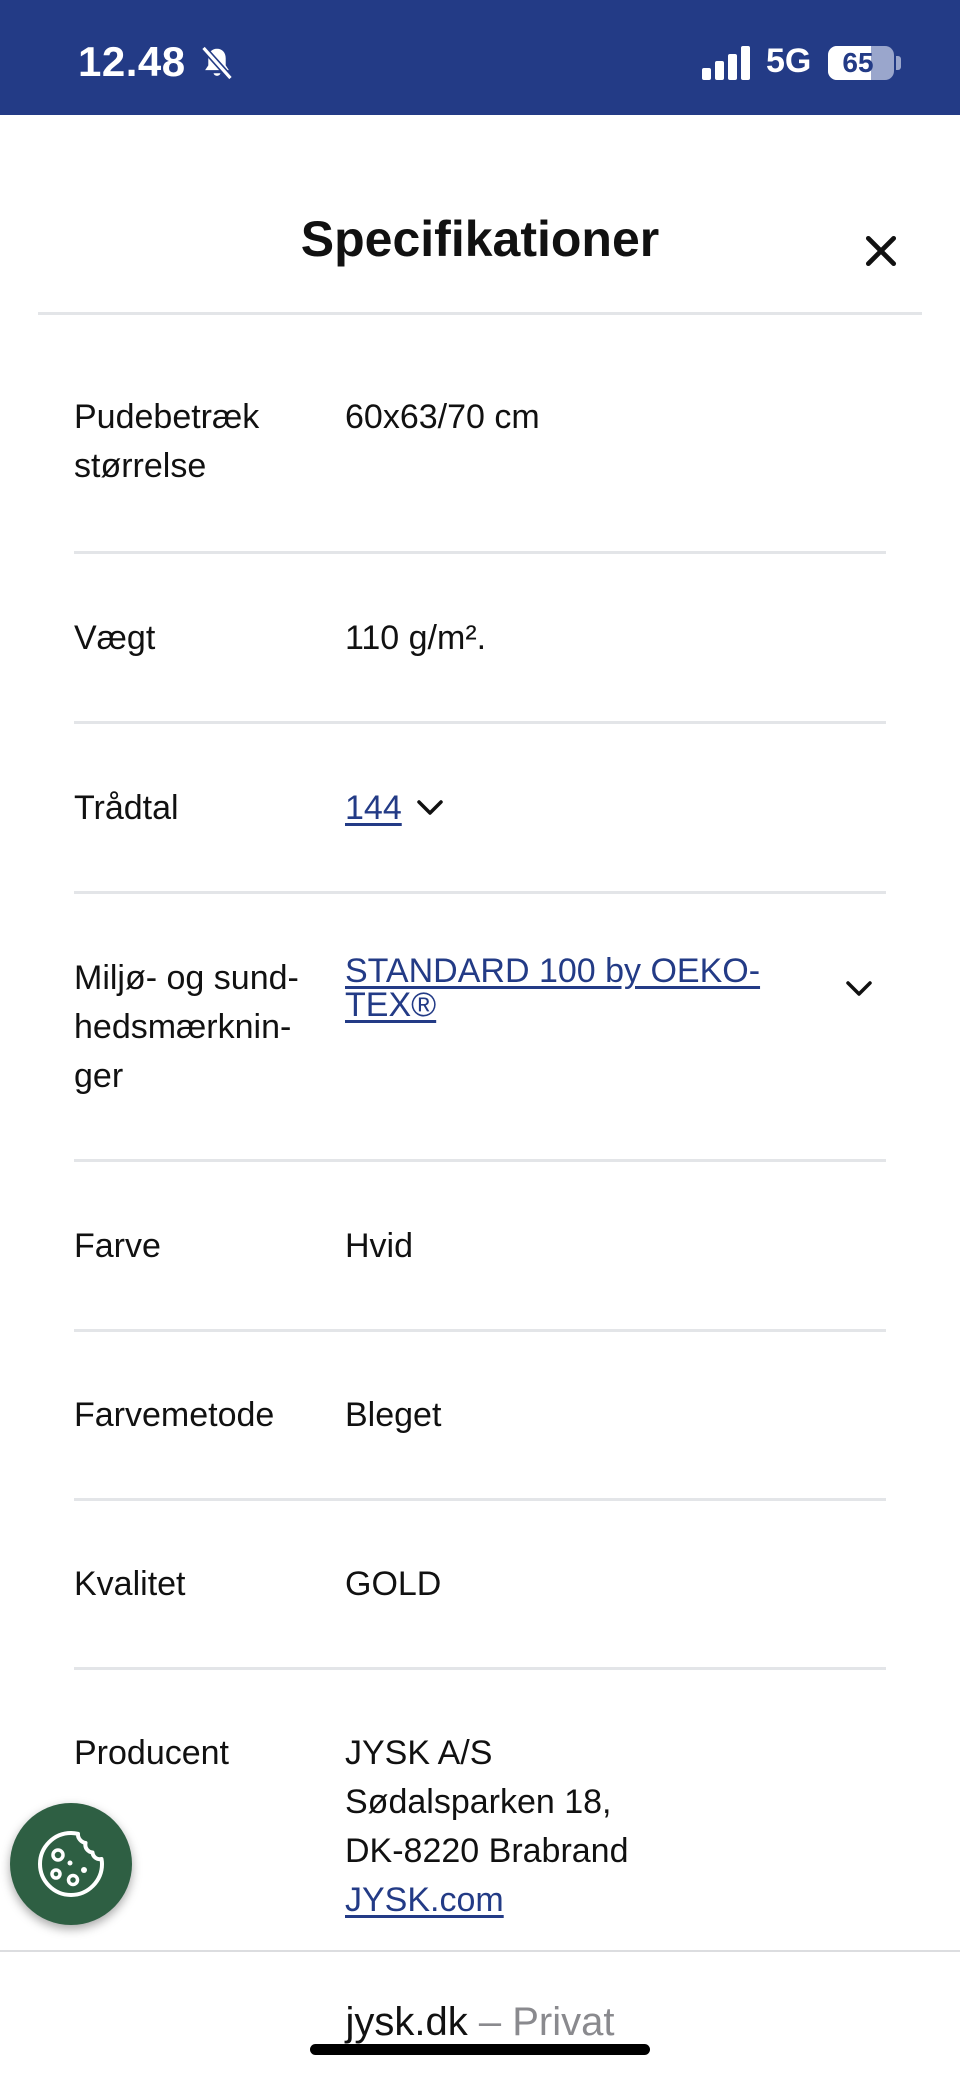 This screenshot has height=2078, width=960. I want to click on spec-label: Miljø- og sund­hedsmærknin­ger, so click(186, 1027).